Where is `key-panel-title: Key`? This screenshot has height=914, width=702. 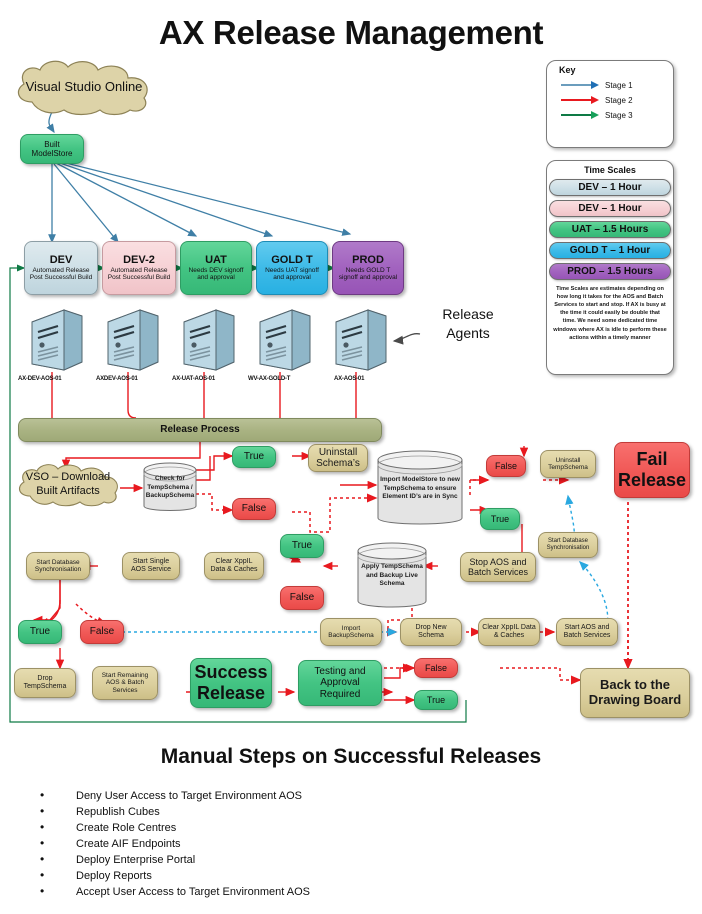 key-panel-title: Key is located at coordinates (567, 70).